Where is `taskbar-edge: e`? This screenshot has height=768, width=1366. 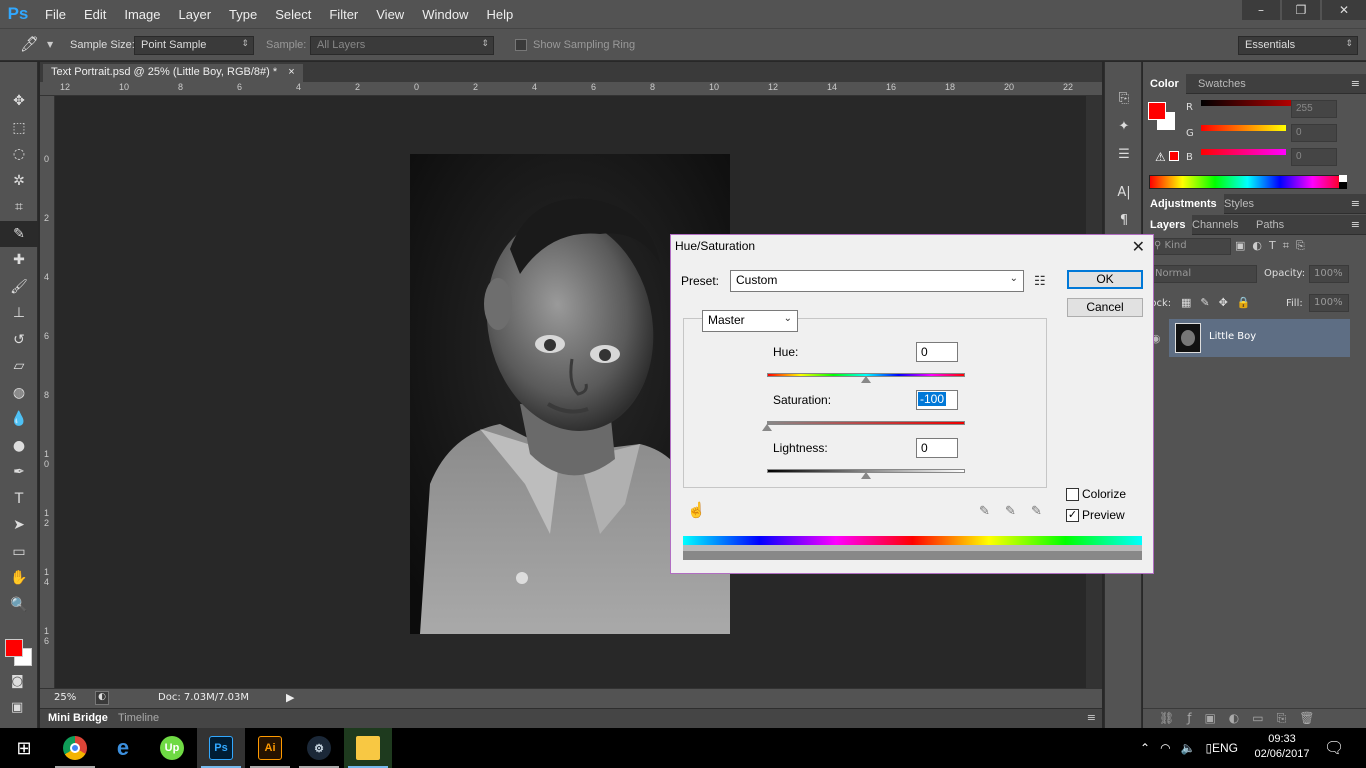
taskbar-edge: e is located at coordinates (123, 748).